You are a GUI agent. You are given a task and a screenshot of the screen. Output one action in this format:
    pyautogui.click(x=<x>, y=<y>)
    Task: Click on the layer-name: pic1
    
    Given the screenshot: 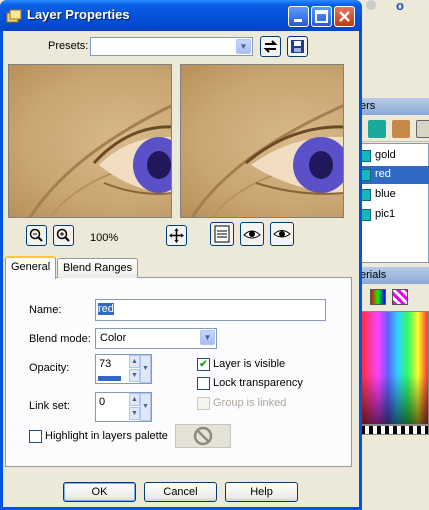 What is the action you would take?
    pyautogui.click(x=385, y=214)
    